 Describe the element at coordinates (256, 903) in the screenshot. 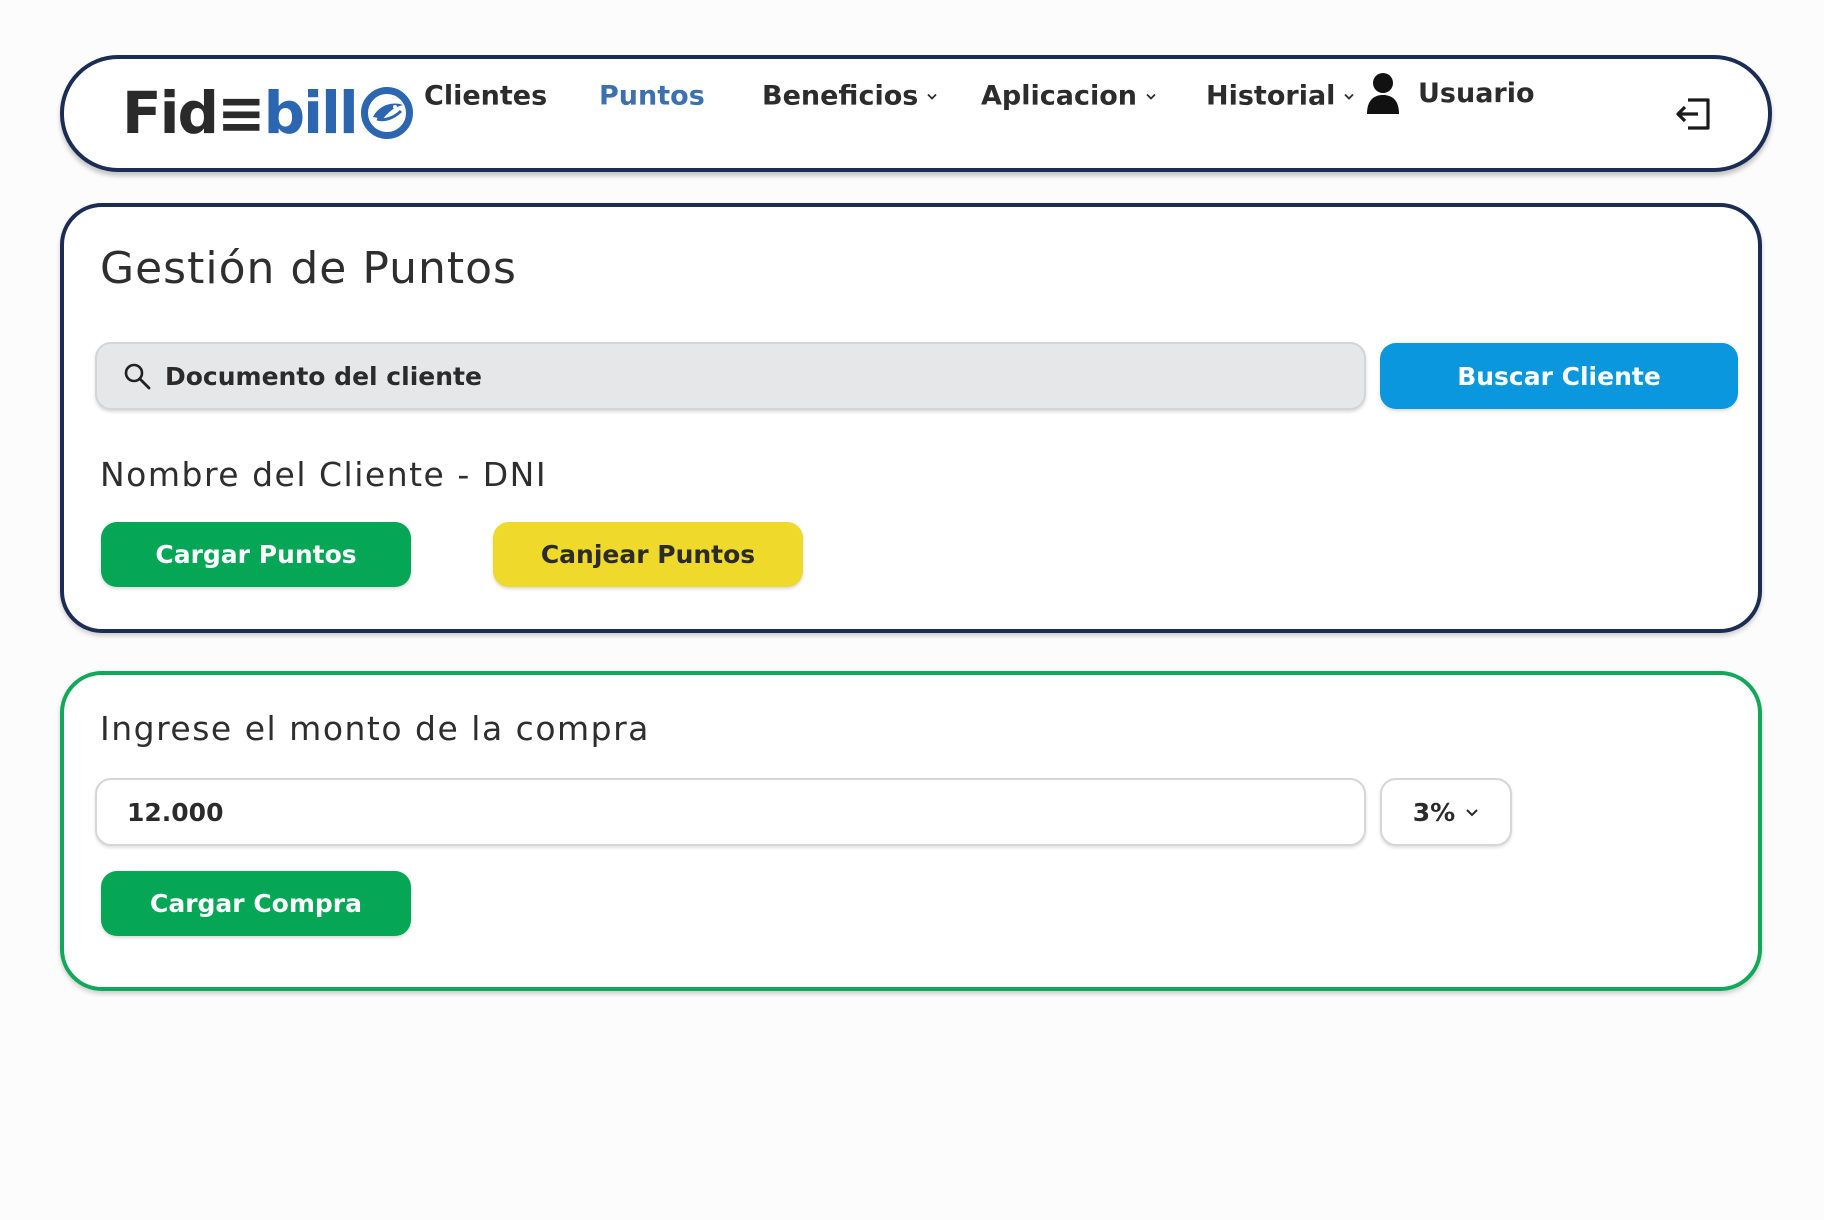

I see `load-purchase-button: Cargar Compra` at that location.